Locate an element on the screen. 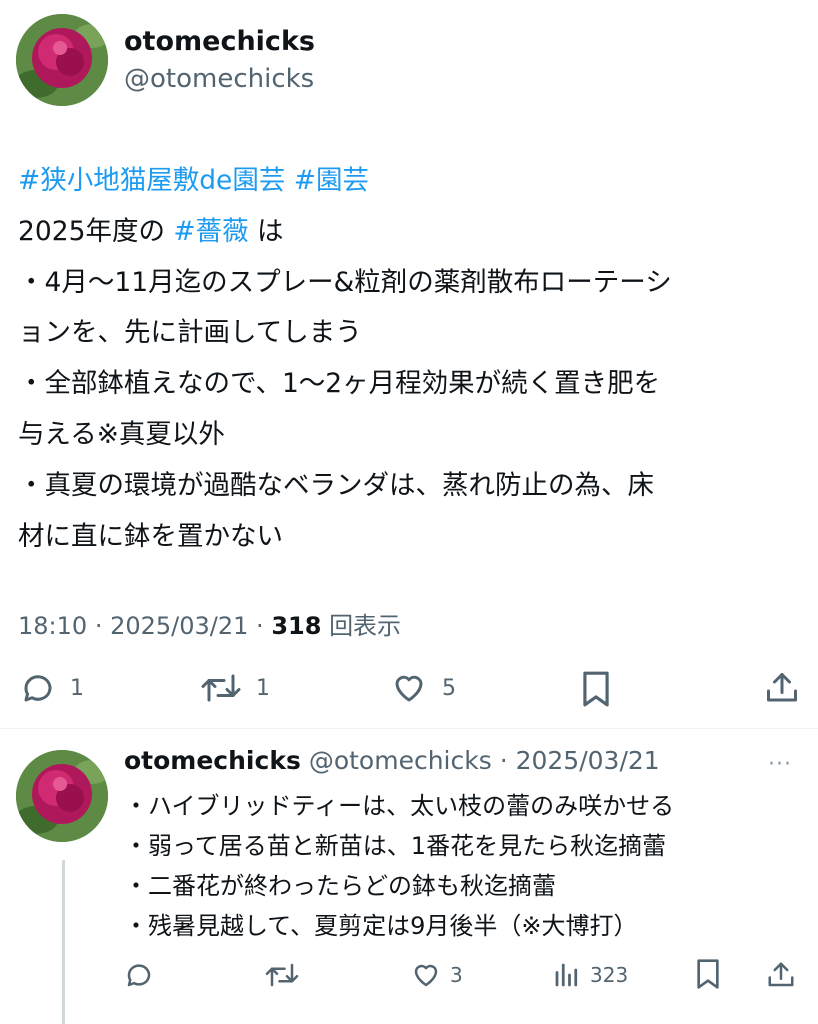  reply-author-handle: @otomechicks is located at coordinates (400, 760).